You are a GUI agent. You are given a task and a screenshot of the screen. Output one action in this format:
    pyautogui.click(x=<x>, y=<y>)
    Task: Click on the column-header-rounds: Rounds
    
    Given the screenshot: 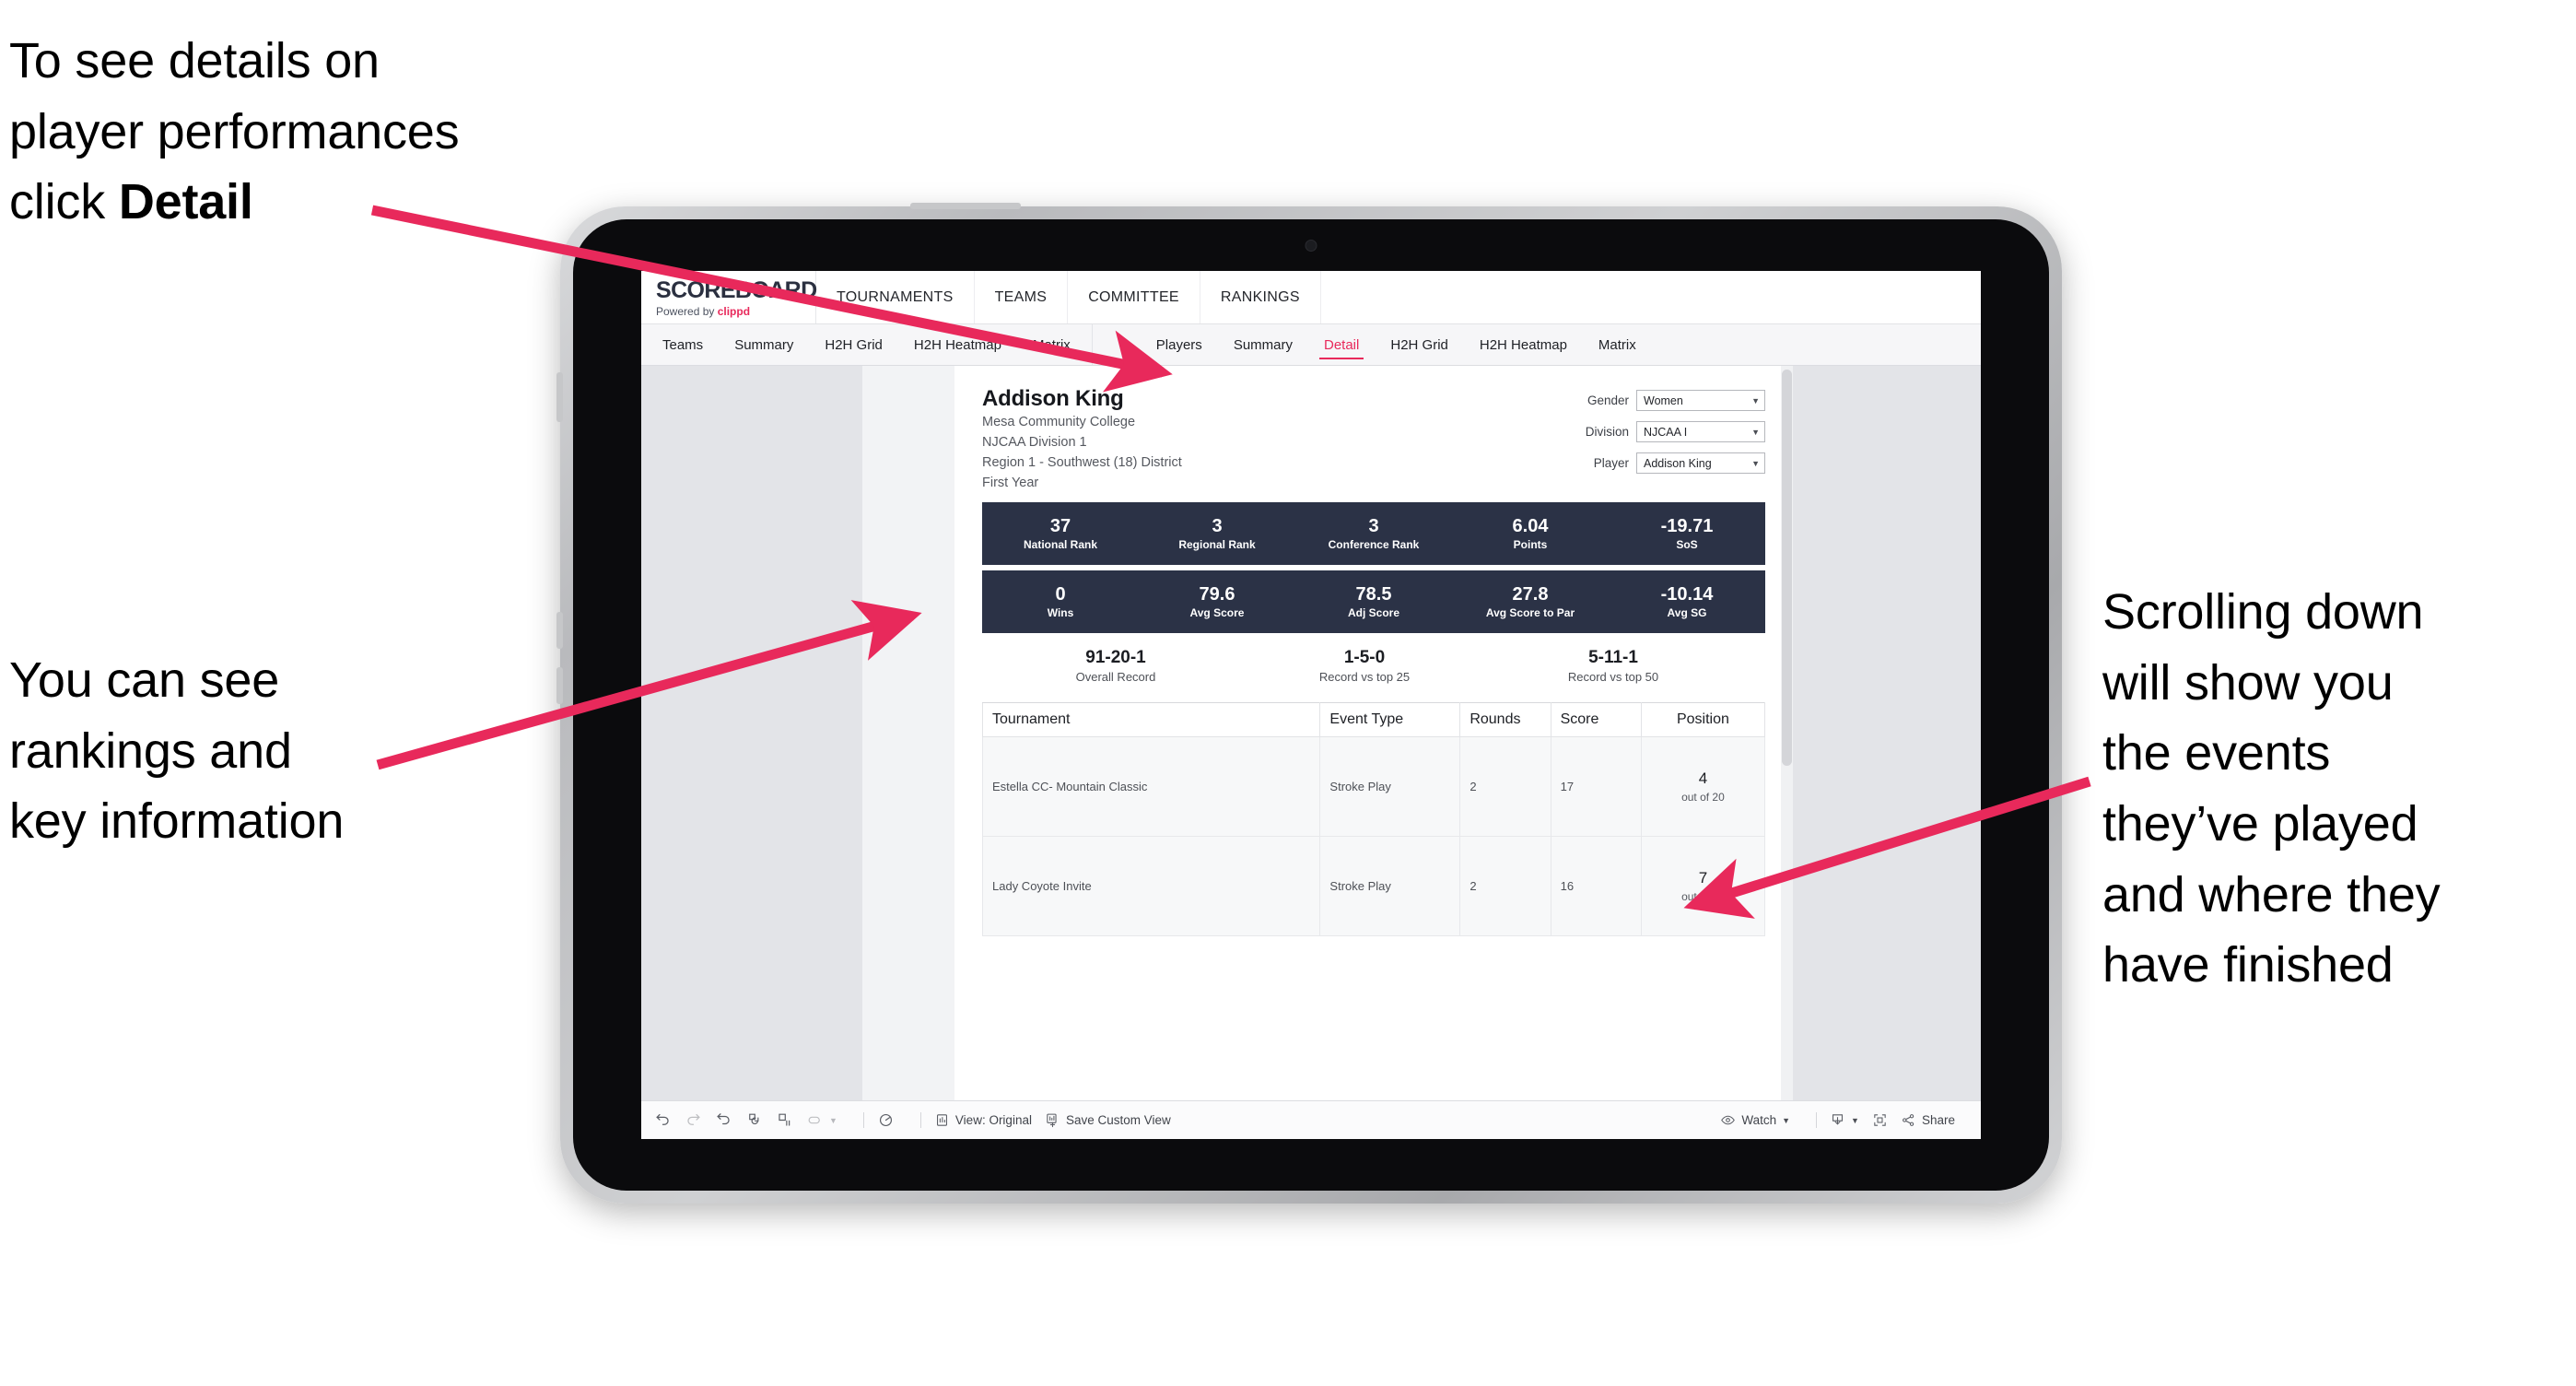 What is the action you would take?
    pyautogui.click(x=1505, y=720)
    